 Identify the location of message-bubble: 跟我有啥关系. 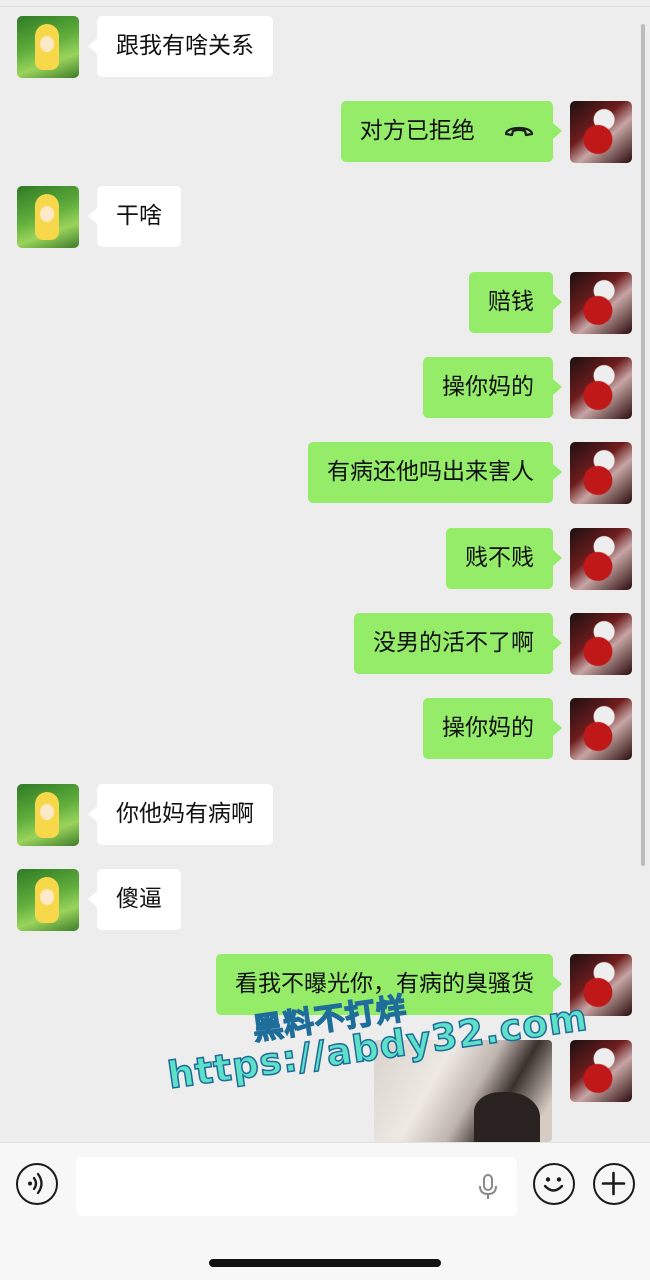
(180, 46).